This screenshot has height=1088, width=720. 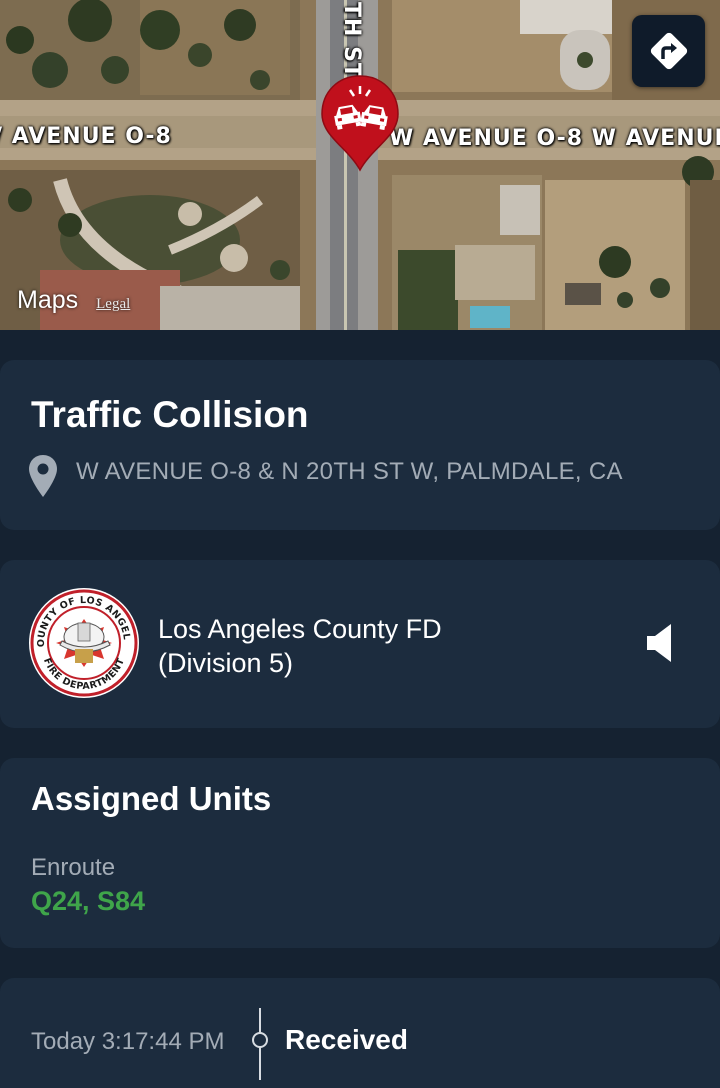 What do you see at coordinates (151, 798) in the screenshot?
I see `assigned-units-title: Assigned Units` at bounding box center [151, 798].